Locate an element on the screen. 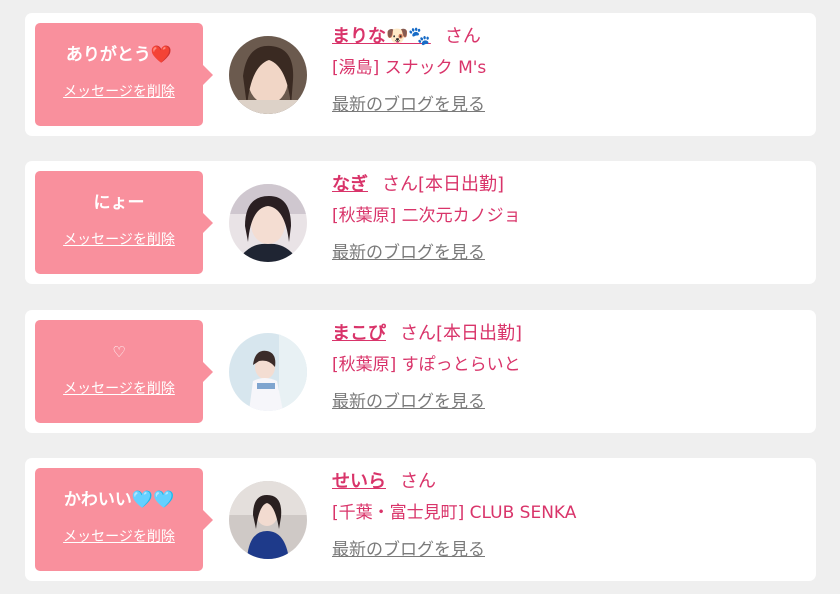 This screenshot has height=594, width=840. shop-label: [秋葉原] すぽっとらいと is located at coordinates (426, 365).